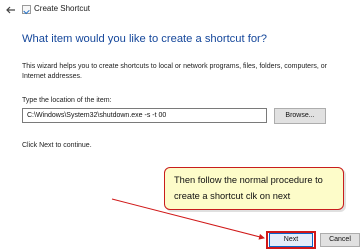  What do you see at coordinates (62, 8) in the screenshot?
I see `window-title: Create Shortcut` at bounding box center [62, 8].